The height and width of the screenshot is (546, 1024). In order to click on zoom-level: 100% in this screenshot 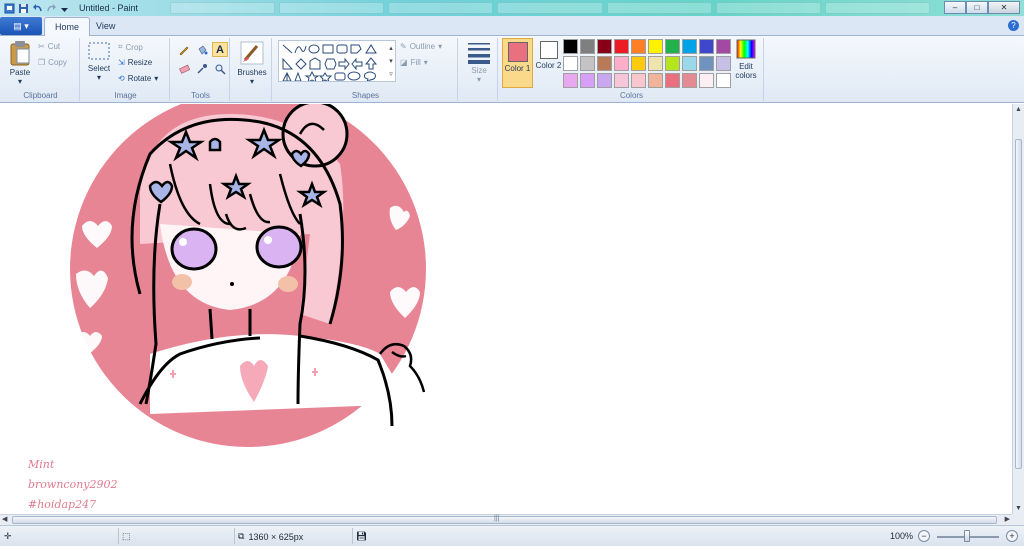, I will do `click(901, 536)`.